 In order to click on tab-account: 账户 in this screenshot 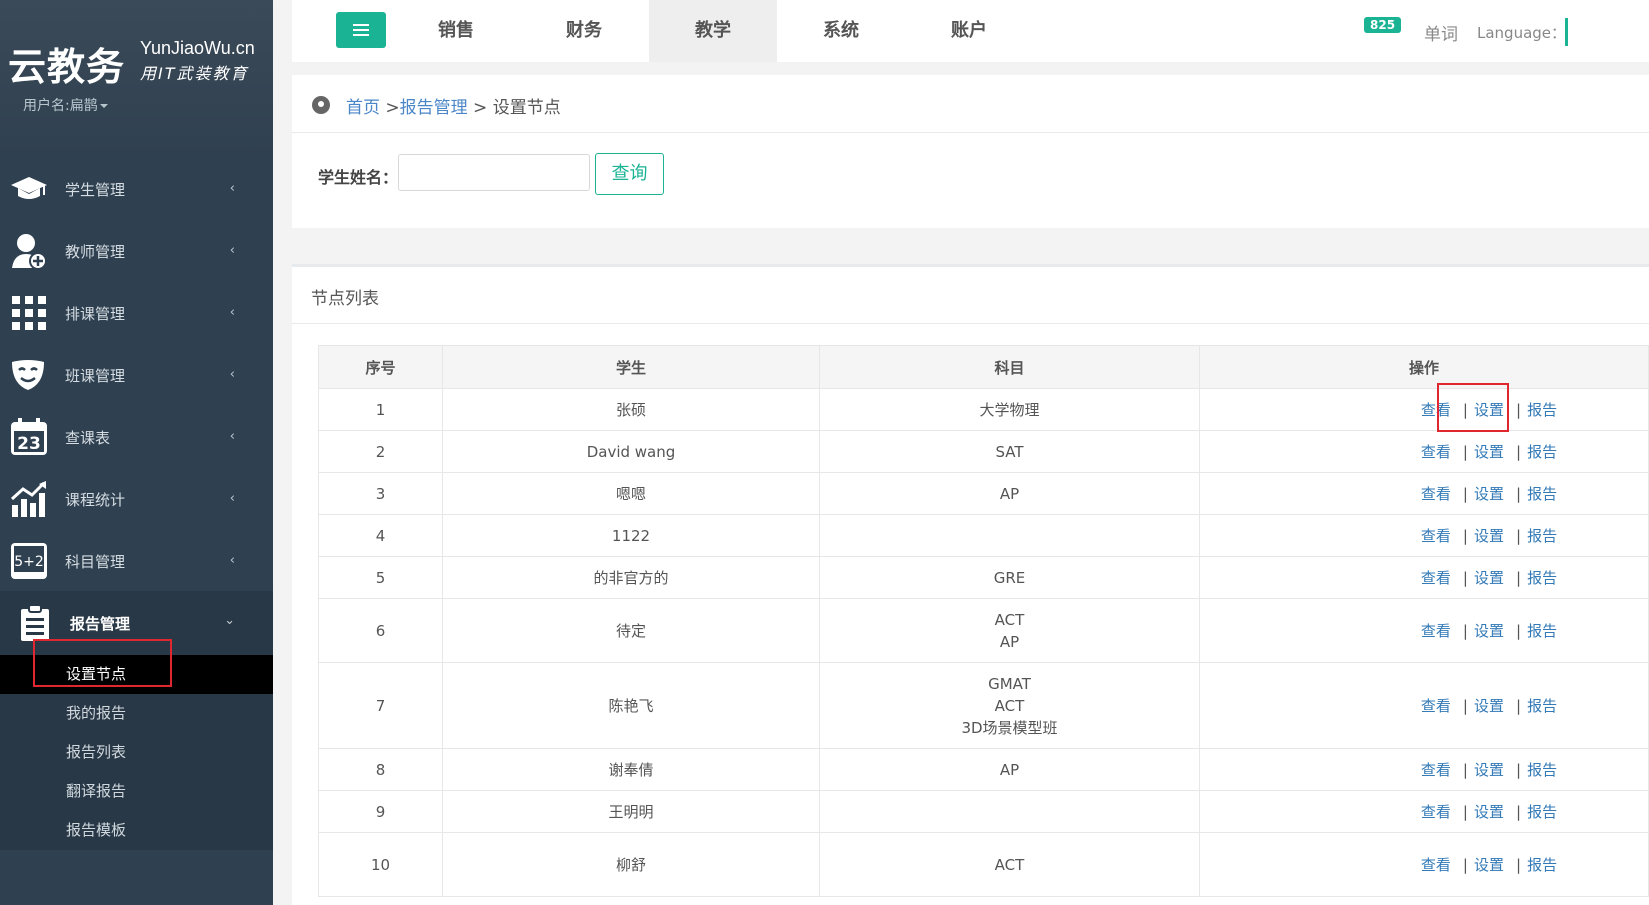, I will do `click(969, 31)`.